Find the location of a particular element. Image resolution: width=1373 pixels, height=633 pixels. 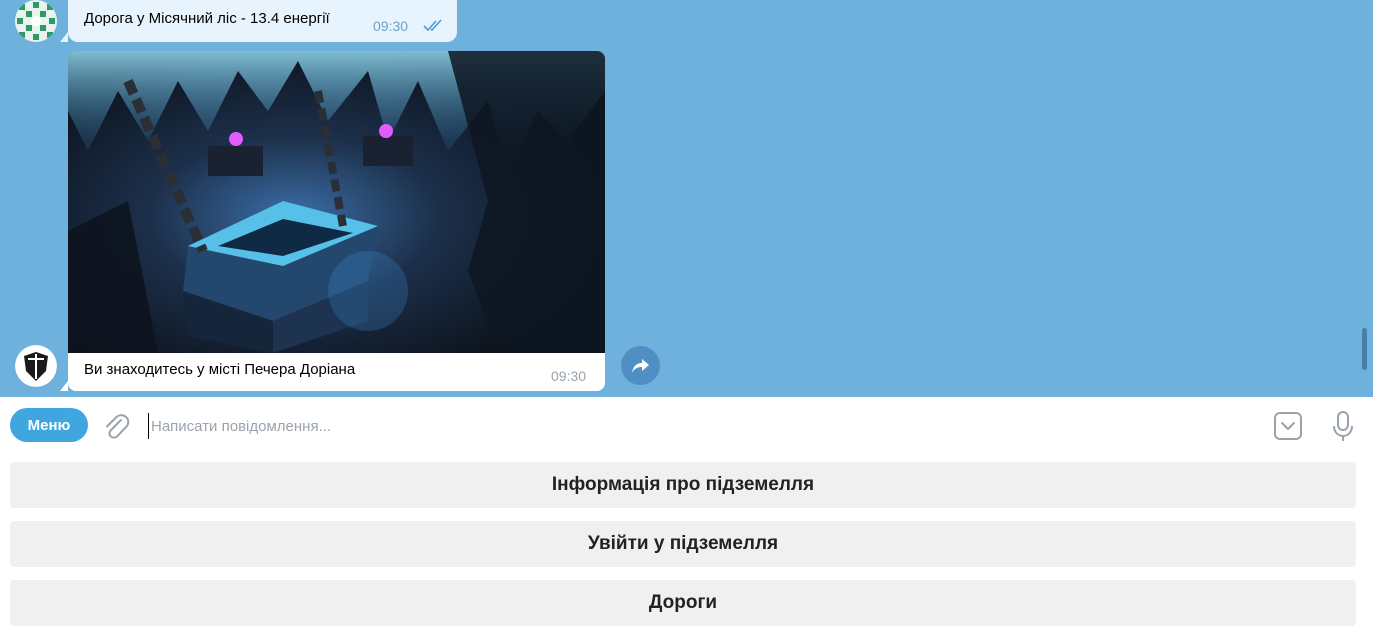

share-arrow-icon is located at coordinates (640, 366).